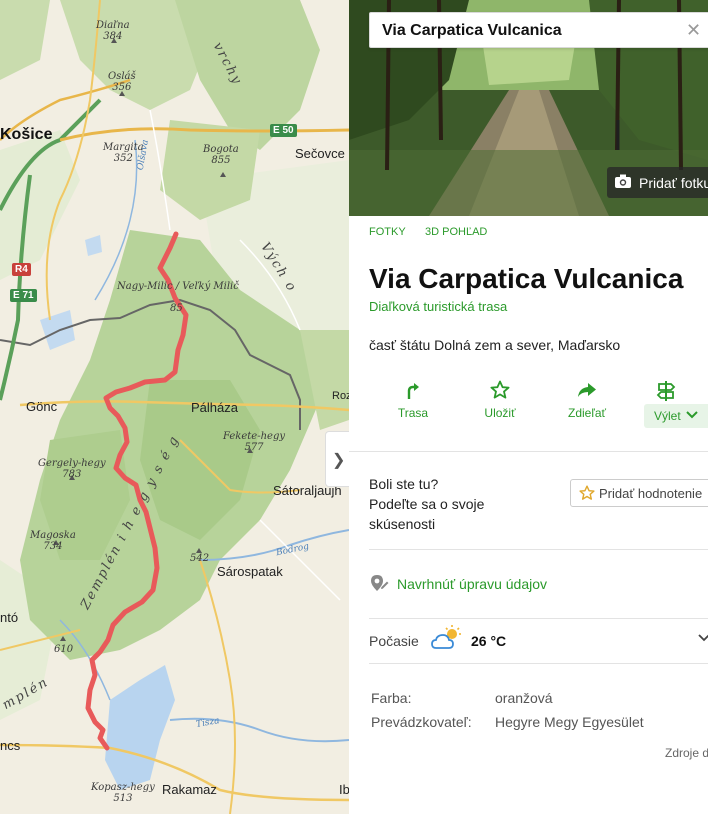 This screenshot has width=708, height=814. I want to click on tab-photos: FOTKY, so click(387, 232).